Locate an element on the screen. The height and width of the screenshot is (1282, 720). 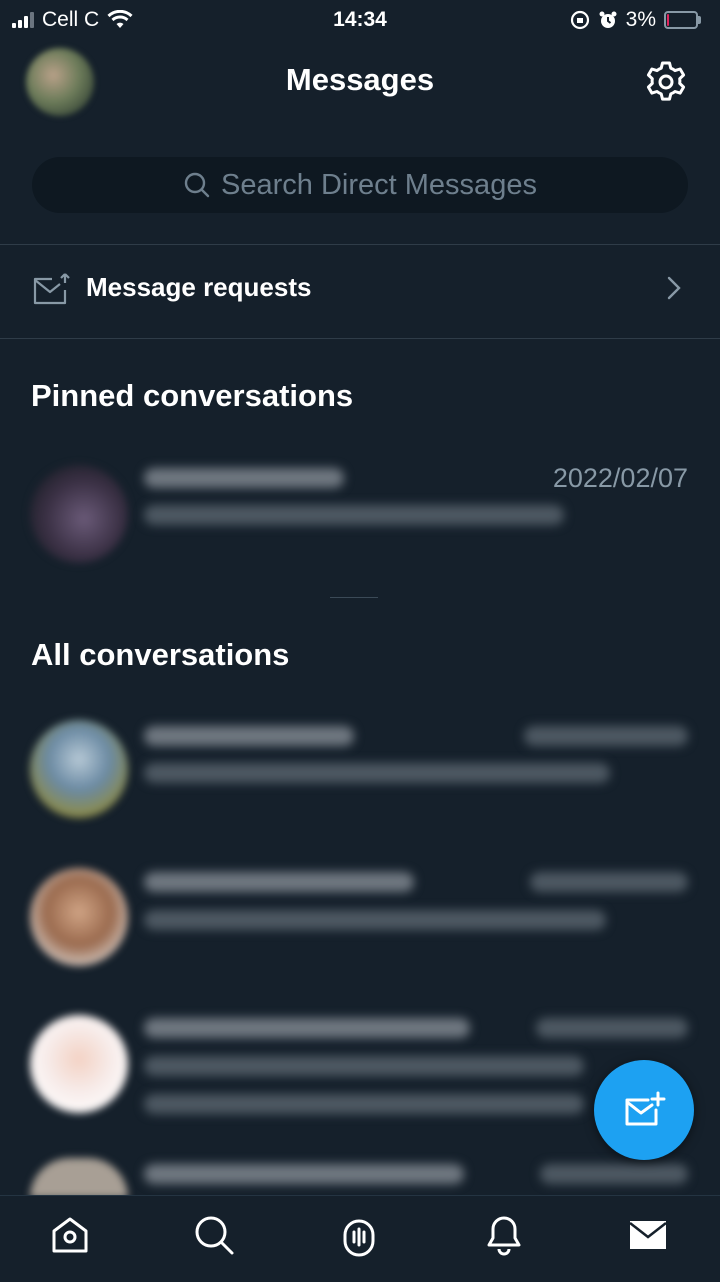
new-message-button is located at coordinates (644, 1110).